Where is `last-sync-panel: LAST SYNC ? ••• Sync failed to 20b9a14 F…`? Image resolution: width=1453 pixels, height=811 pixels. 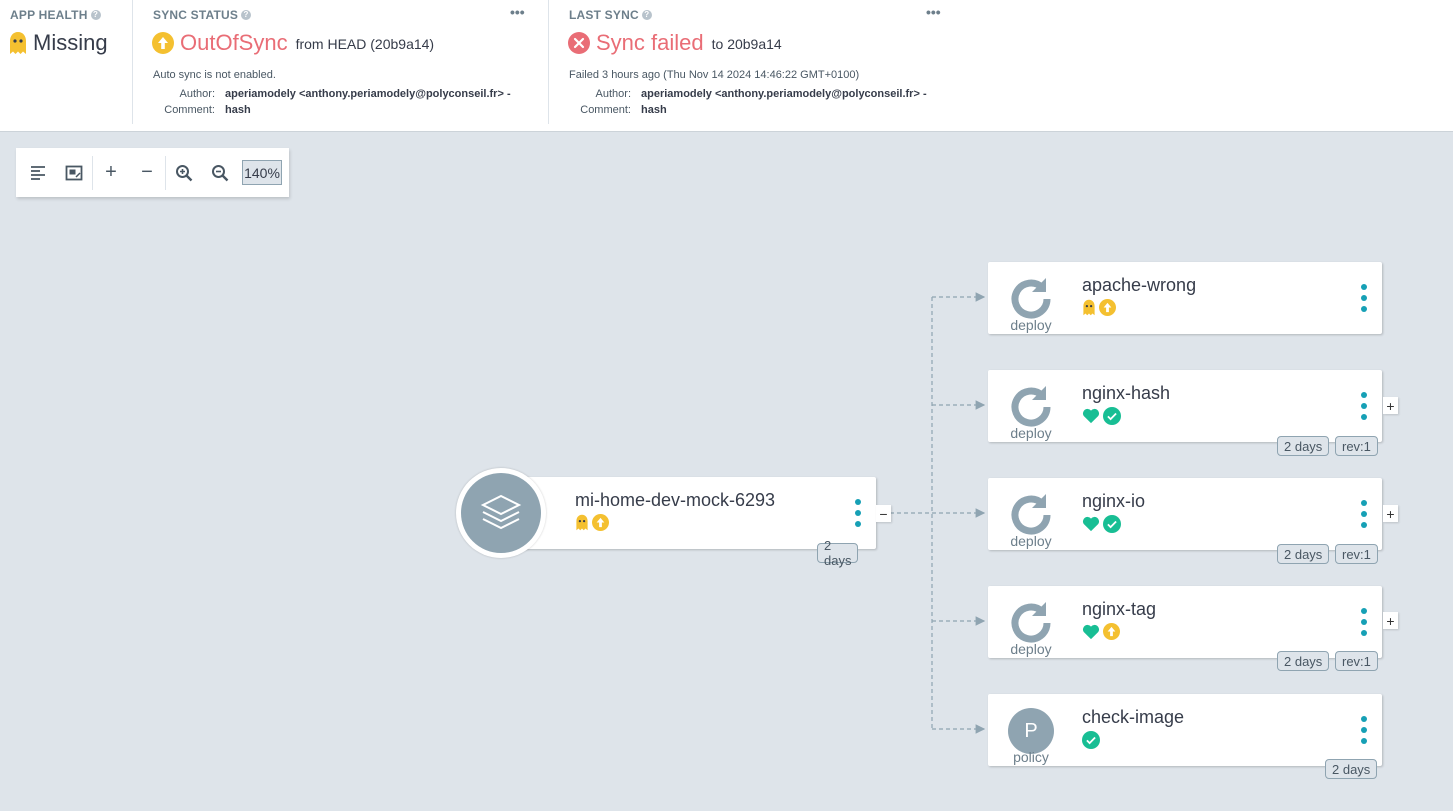
last-sync-panel: LAST SYNC ? ••• Sync failed to 20b9a14 F… is located at coordinates (749, 62).